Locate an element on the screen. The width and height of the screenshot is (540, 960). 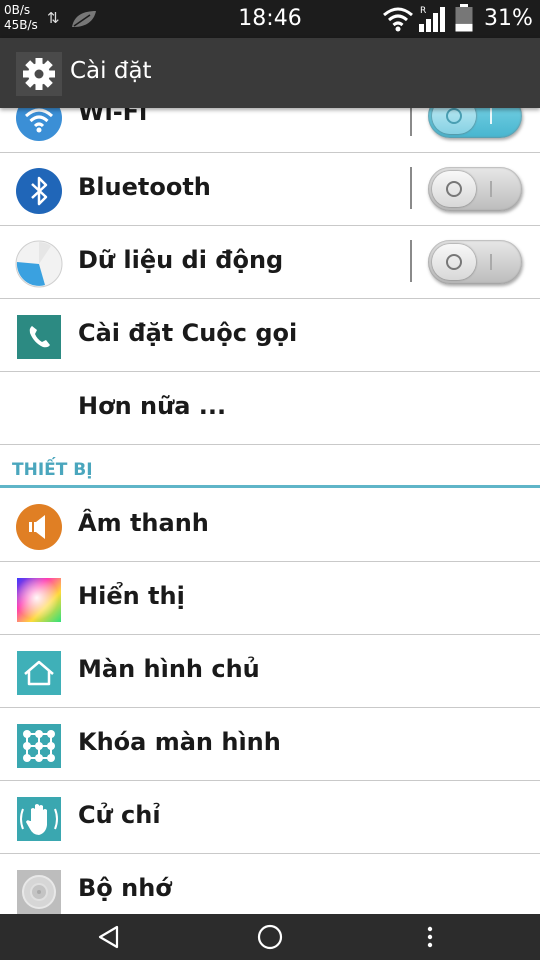
settings-item-storage: Bộ nhớ is located at coordinates (270, 884).